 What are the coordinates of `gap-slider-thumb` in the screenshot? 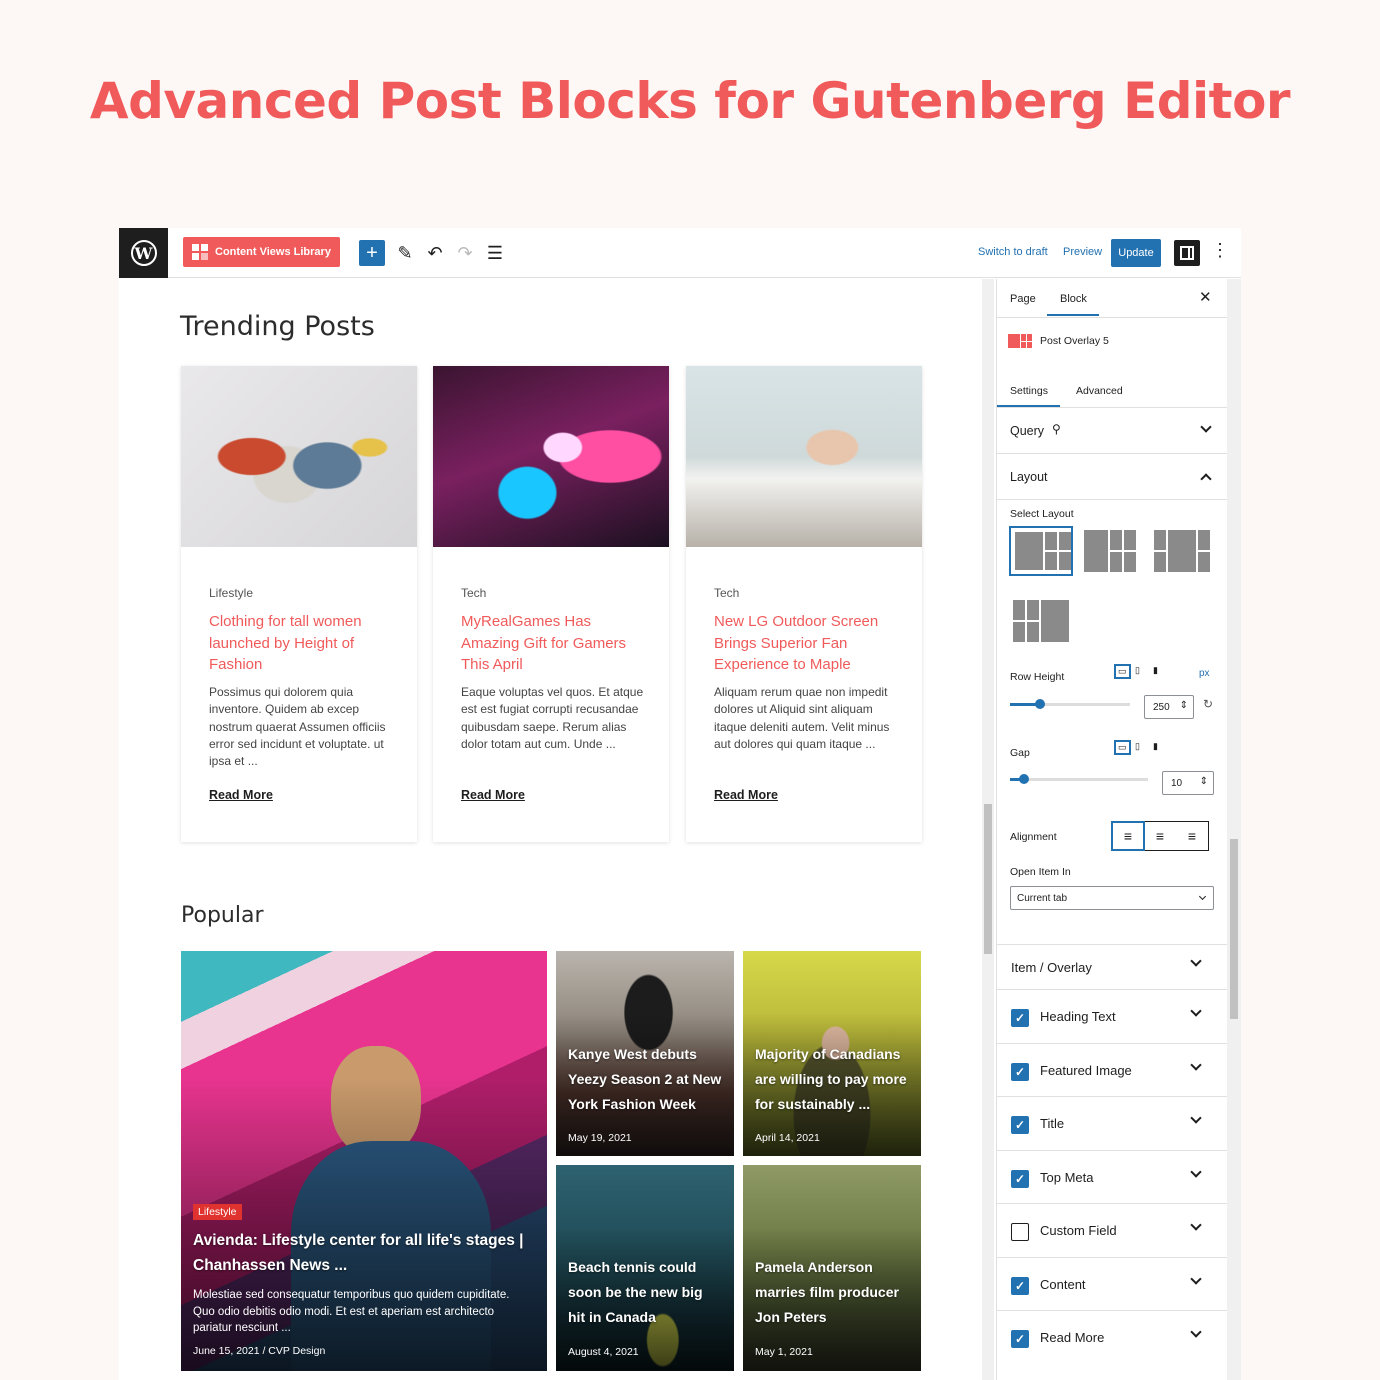 It's located at (1023, 779).